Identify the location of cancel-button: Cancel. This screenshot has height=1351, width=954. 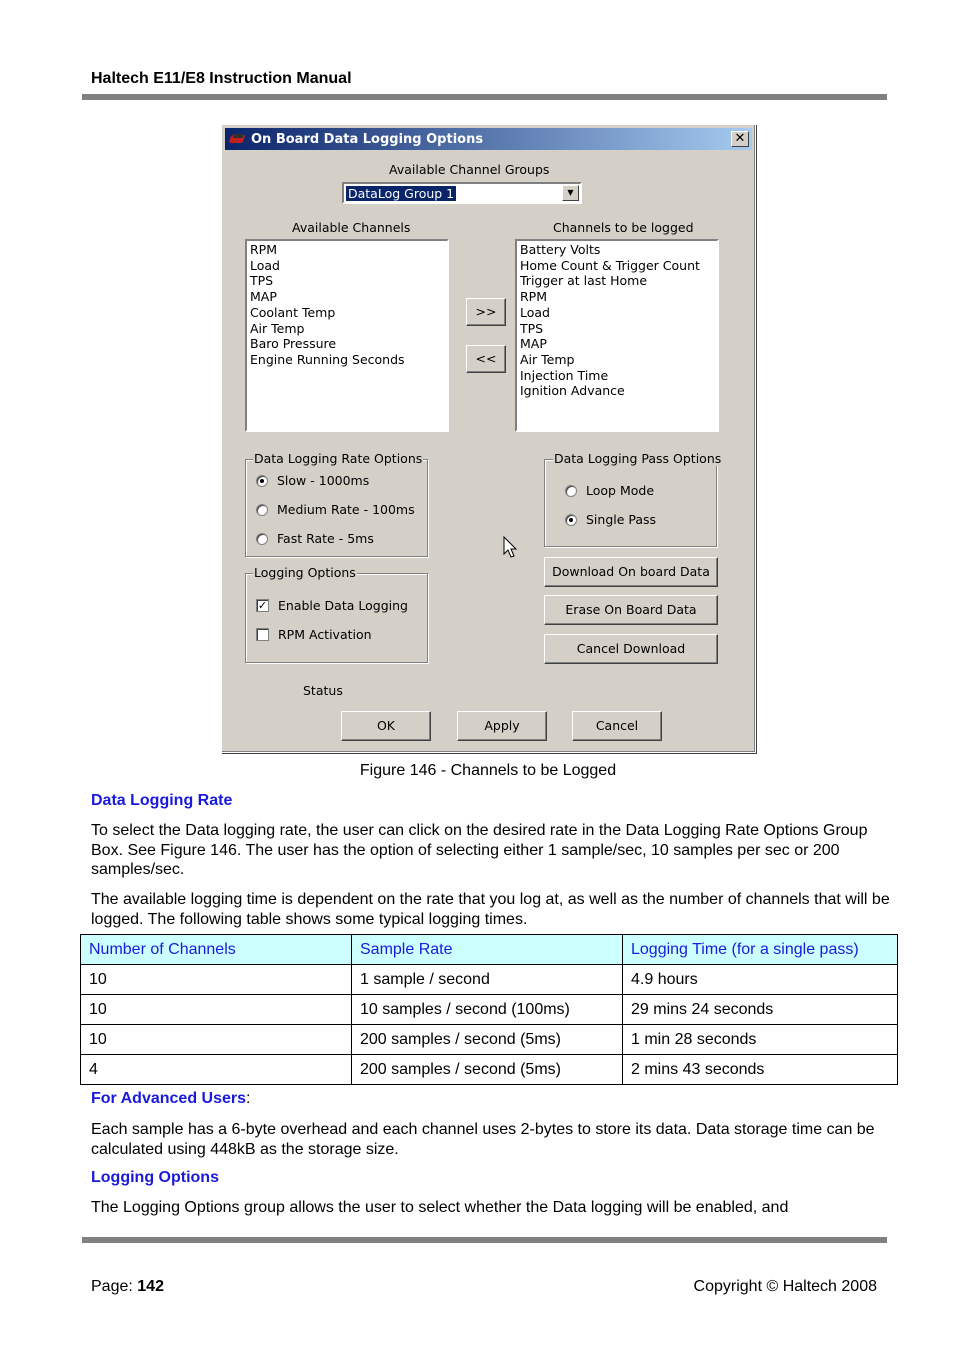
(617, 726).